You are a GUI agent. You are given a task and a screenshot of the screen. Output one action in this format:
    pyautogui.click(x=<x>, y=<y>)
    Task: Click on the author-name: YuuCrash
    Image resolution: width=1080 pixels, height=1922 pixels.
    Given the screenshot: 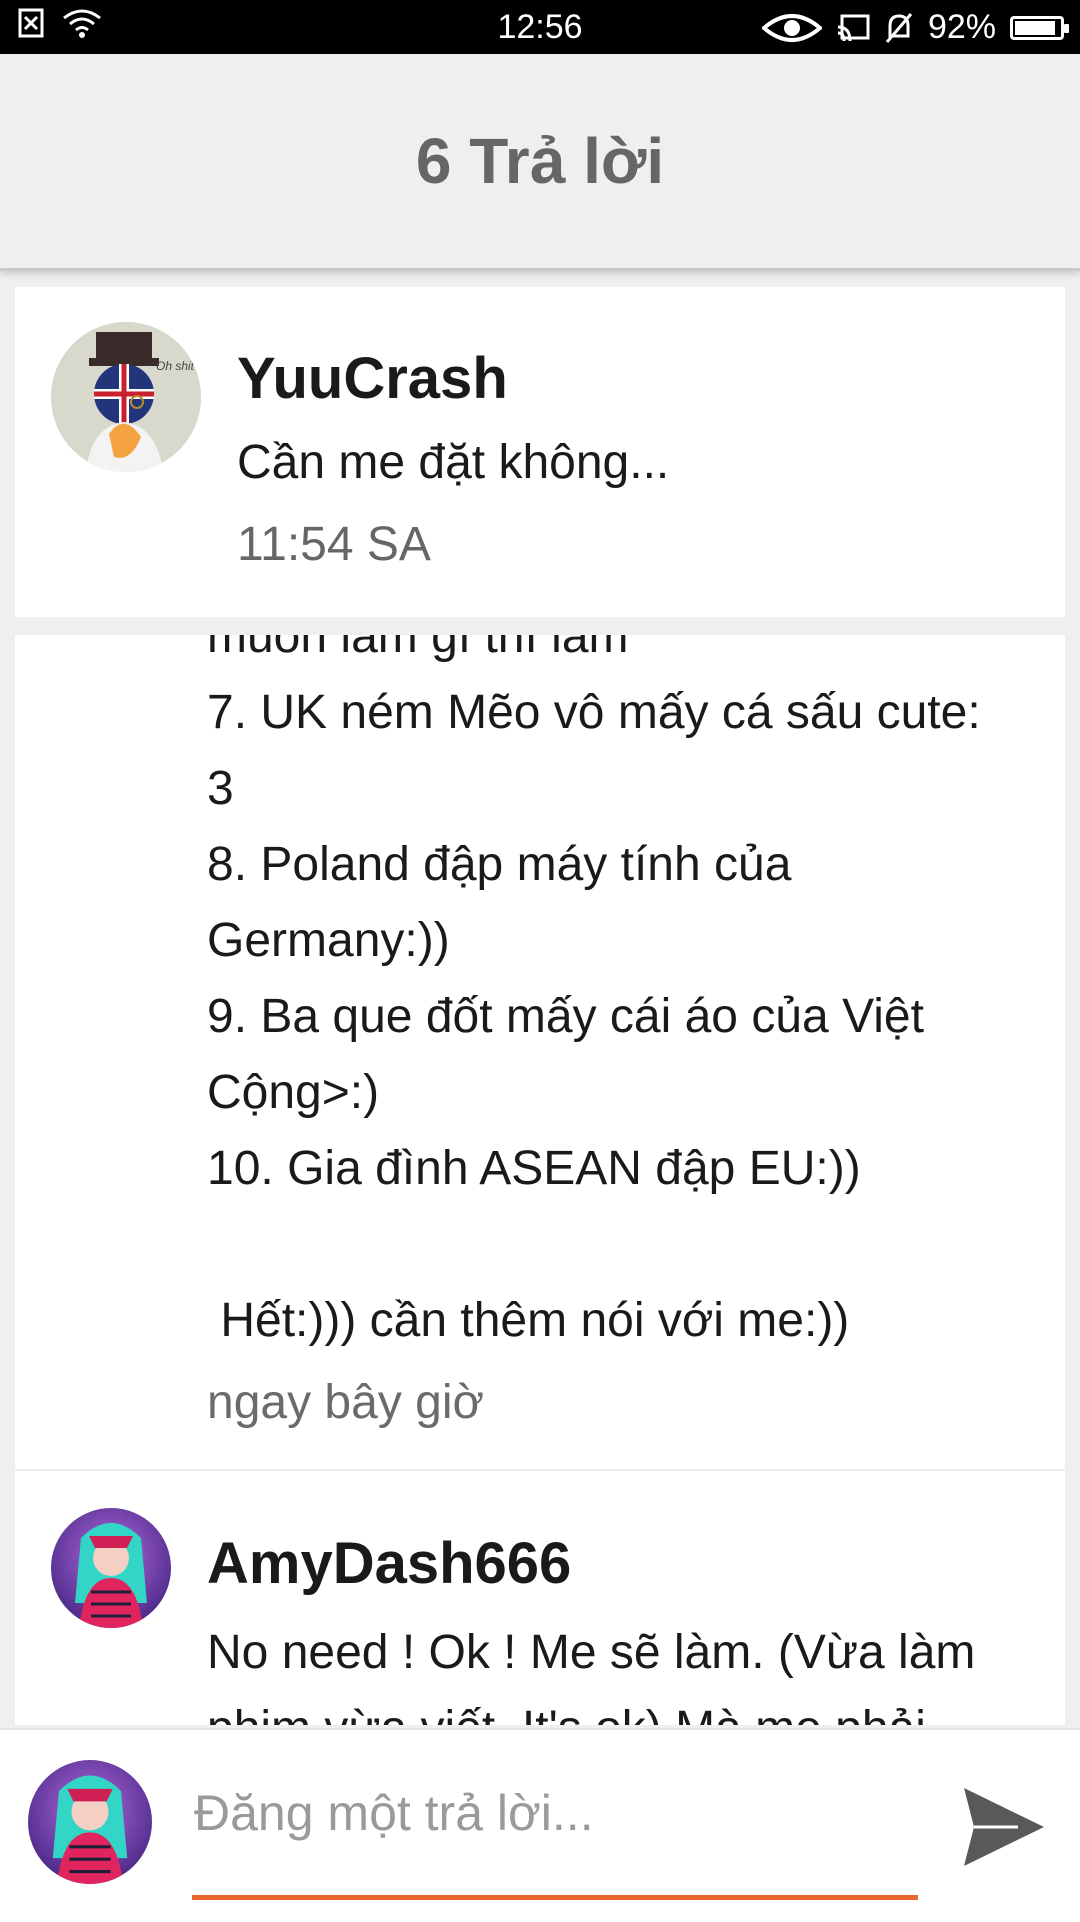 What is the action you would take?
    pyautogui.click(x=372, y=378)
    